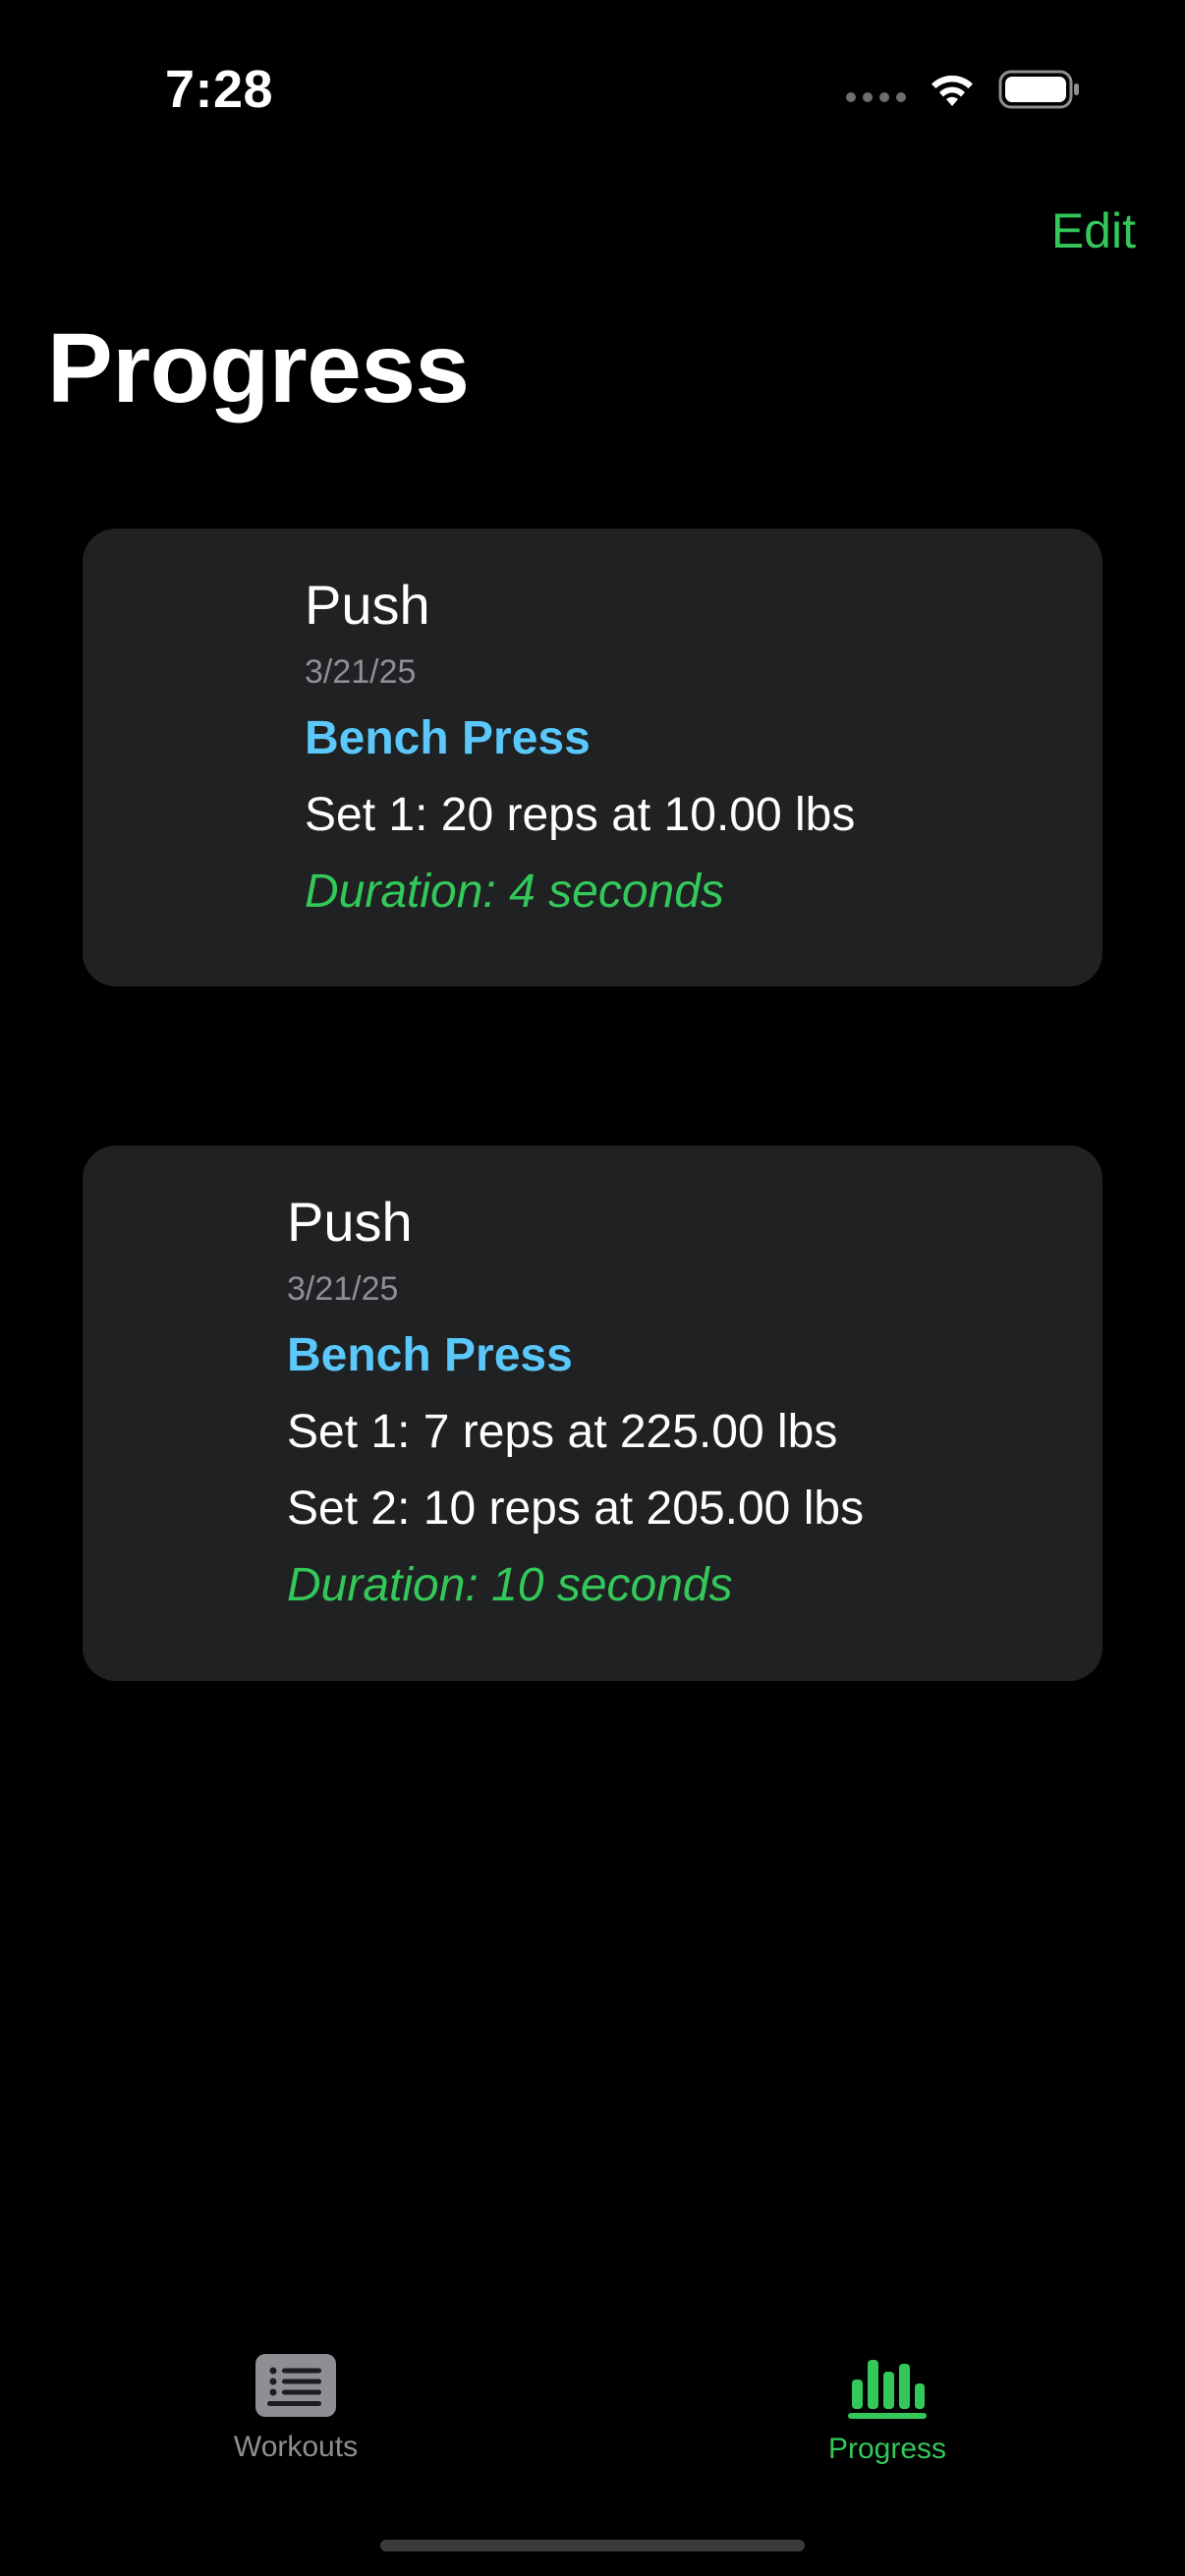  I want to click on list-icon, so click(295, 2385).